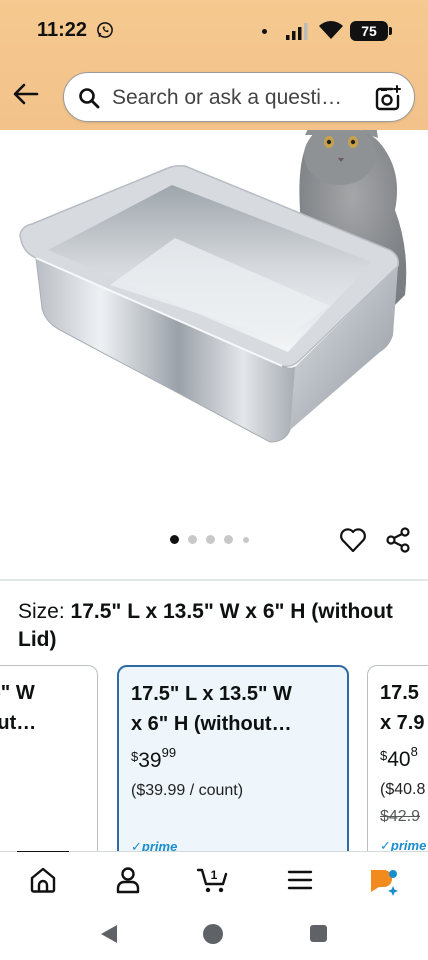  I want to click on battery-icon: 75, so click(371, 31).